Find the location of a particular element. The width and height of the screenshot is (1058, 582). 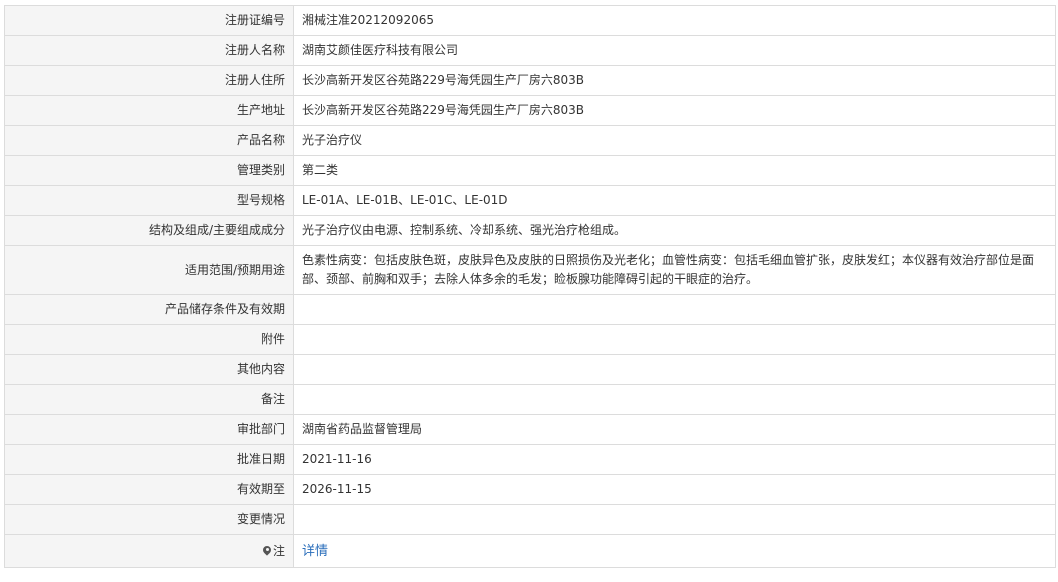

row-approval-department: 审批部门 湖南省药品监督管理局 is located at coordinates (530, 429).